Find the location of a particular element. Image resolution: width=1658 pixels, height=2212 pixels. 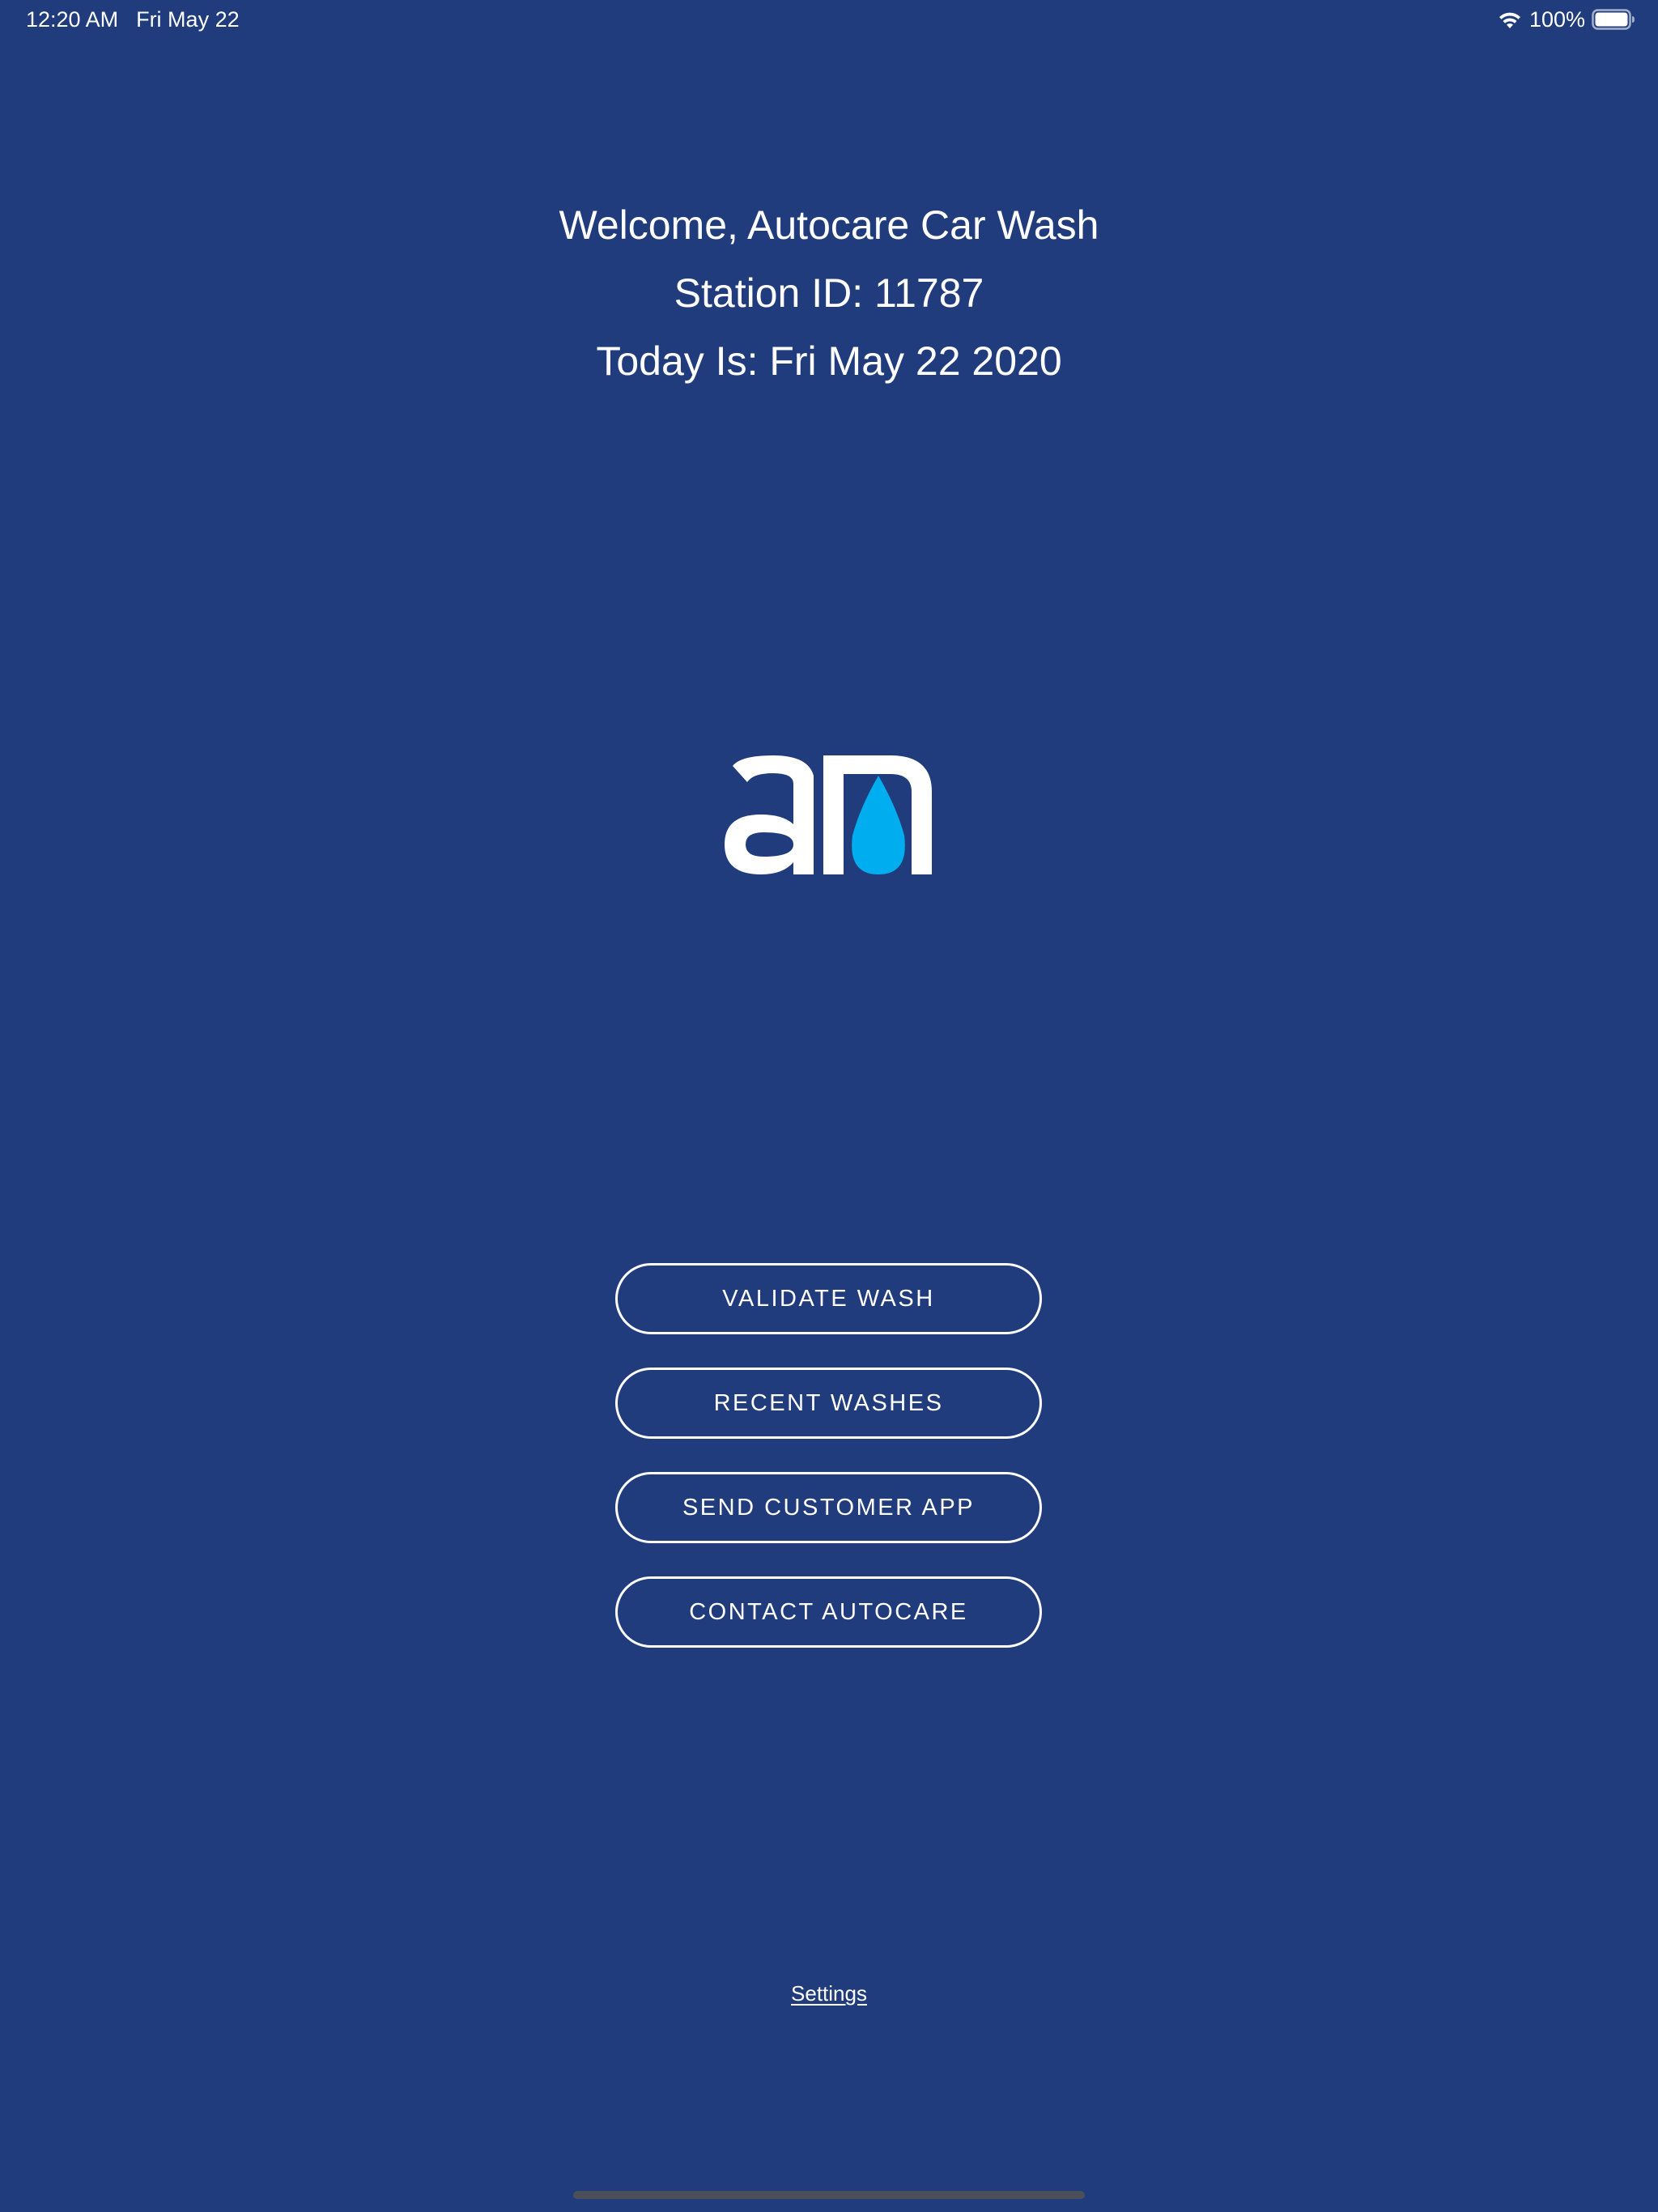

status-time: 12:20 AM is located at coordinates (72, 19).